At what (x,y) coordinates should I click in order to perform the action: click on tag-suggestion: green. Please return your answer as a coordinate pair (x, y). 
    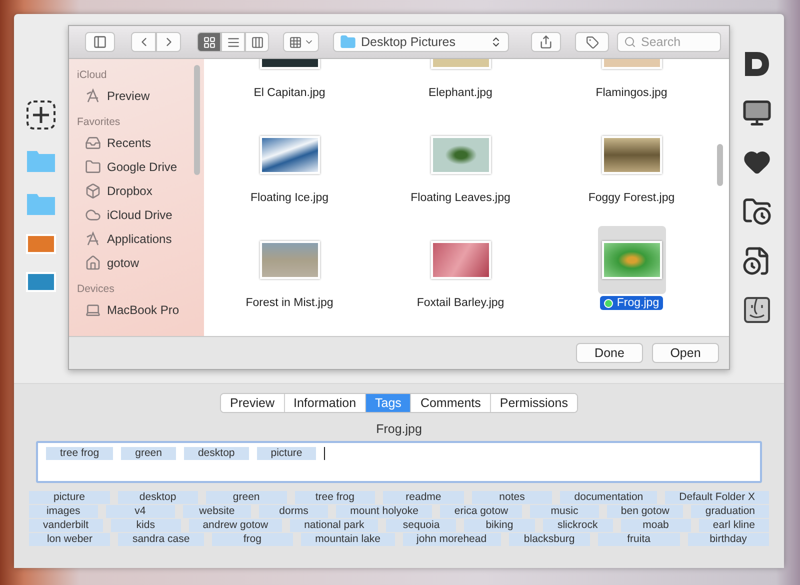
    Looking at the image, I should click on (246, 497).